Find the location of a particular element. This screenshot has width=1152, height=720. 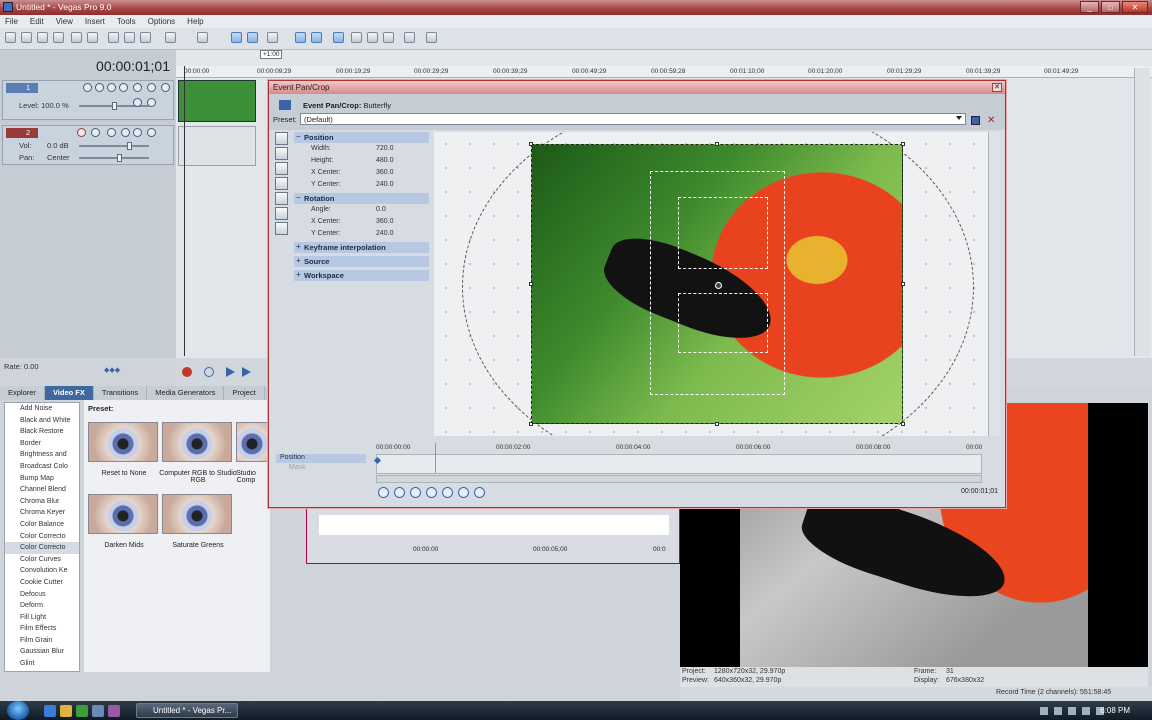

timeline-cursor is located at coordinates (184, 211).